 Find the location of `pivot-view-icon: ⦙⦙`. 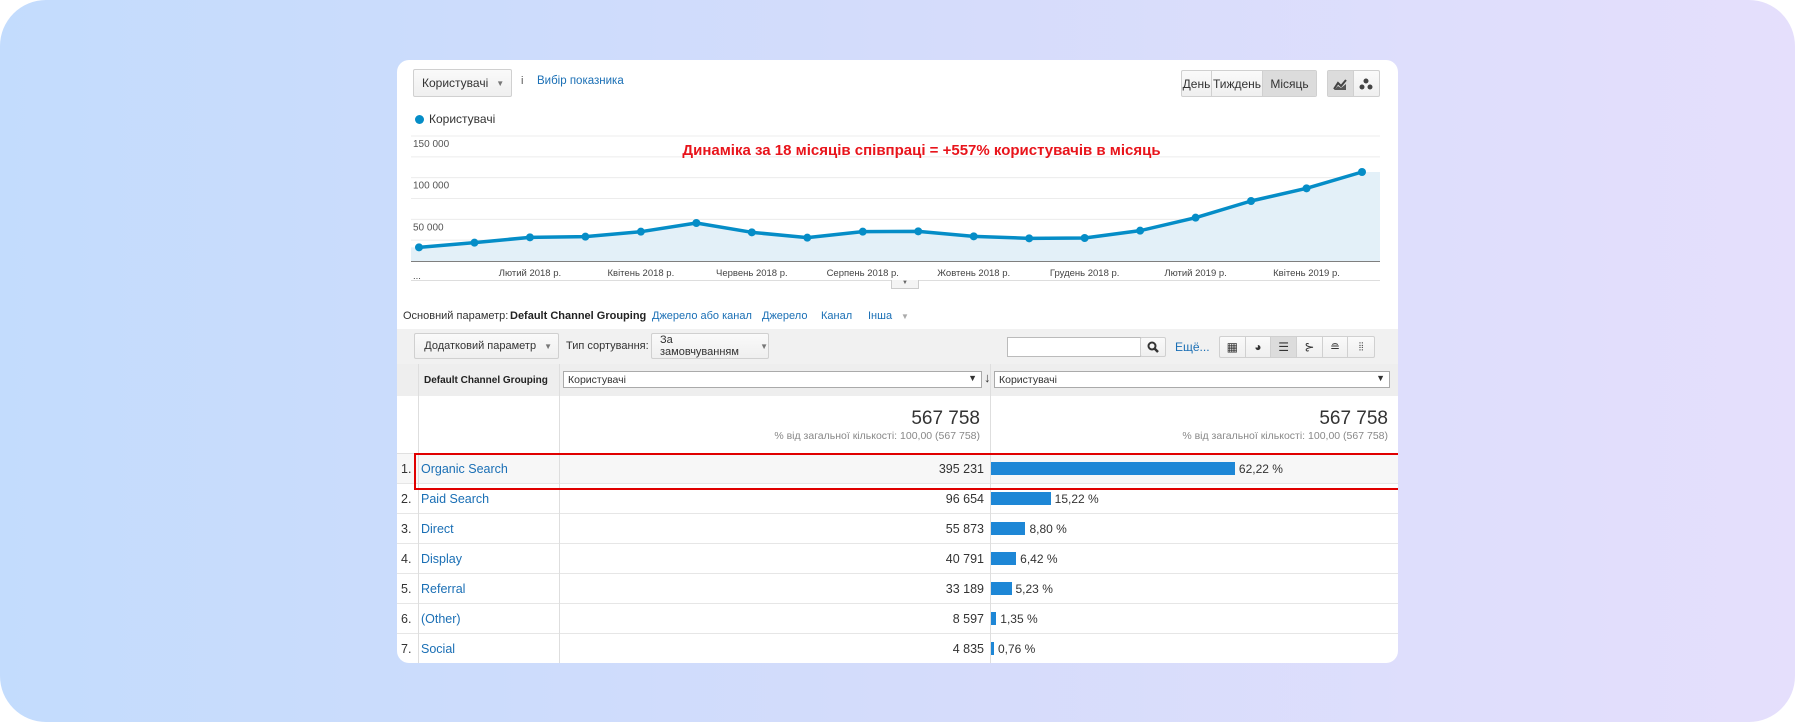

pivot-view-icon: ⦙⦙ is located at coordinates (1361, 347).